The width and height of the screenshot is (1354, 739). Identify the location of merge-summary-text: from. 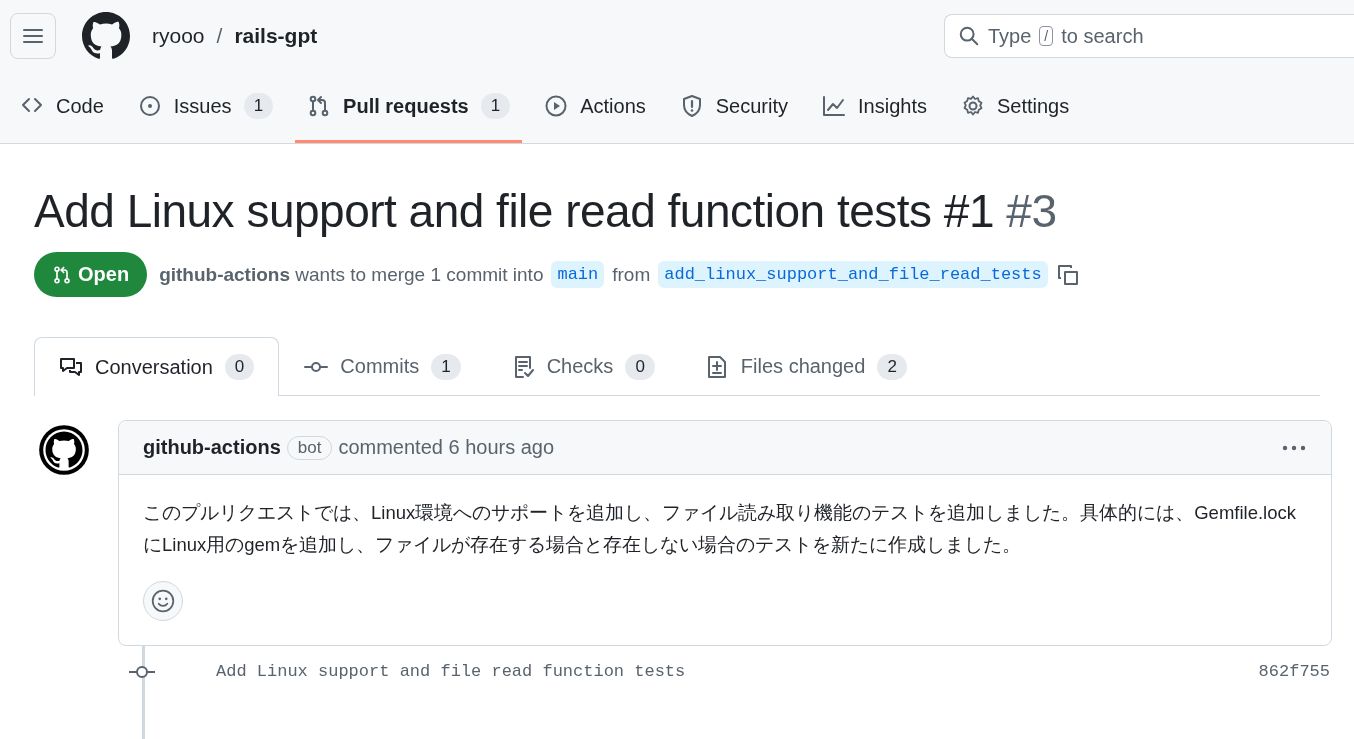
(631, 274).